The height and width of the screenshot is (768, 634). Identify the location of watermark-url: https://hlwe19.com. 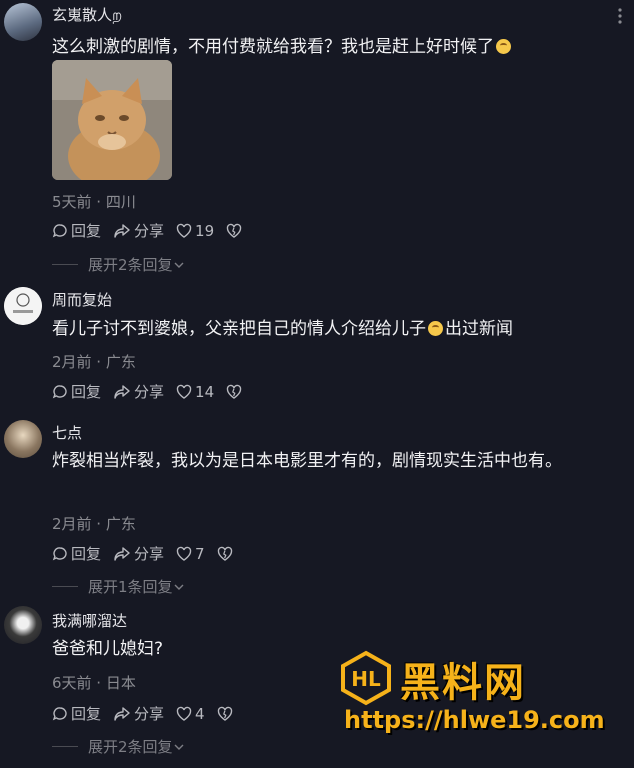
(474, 720).